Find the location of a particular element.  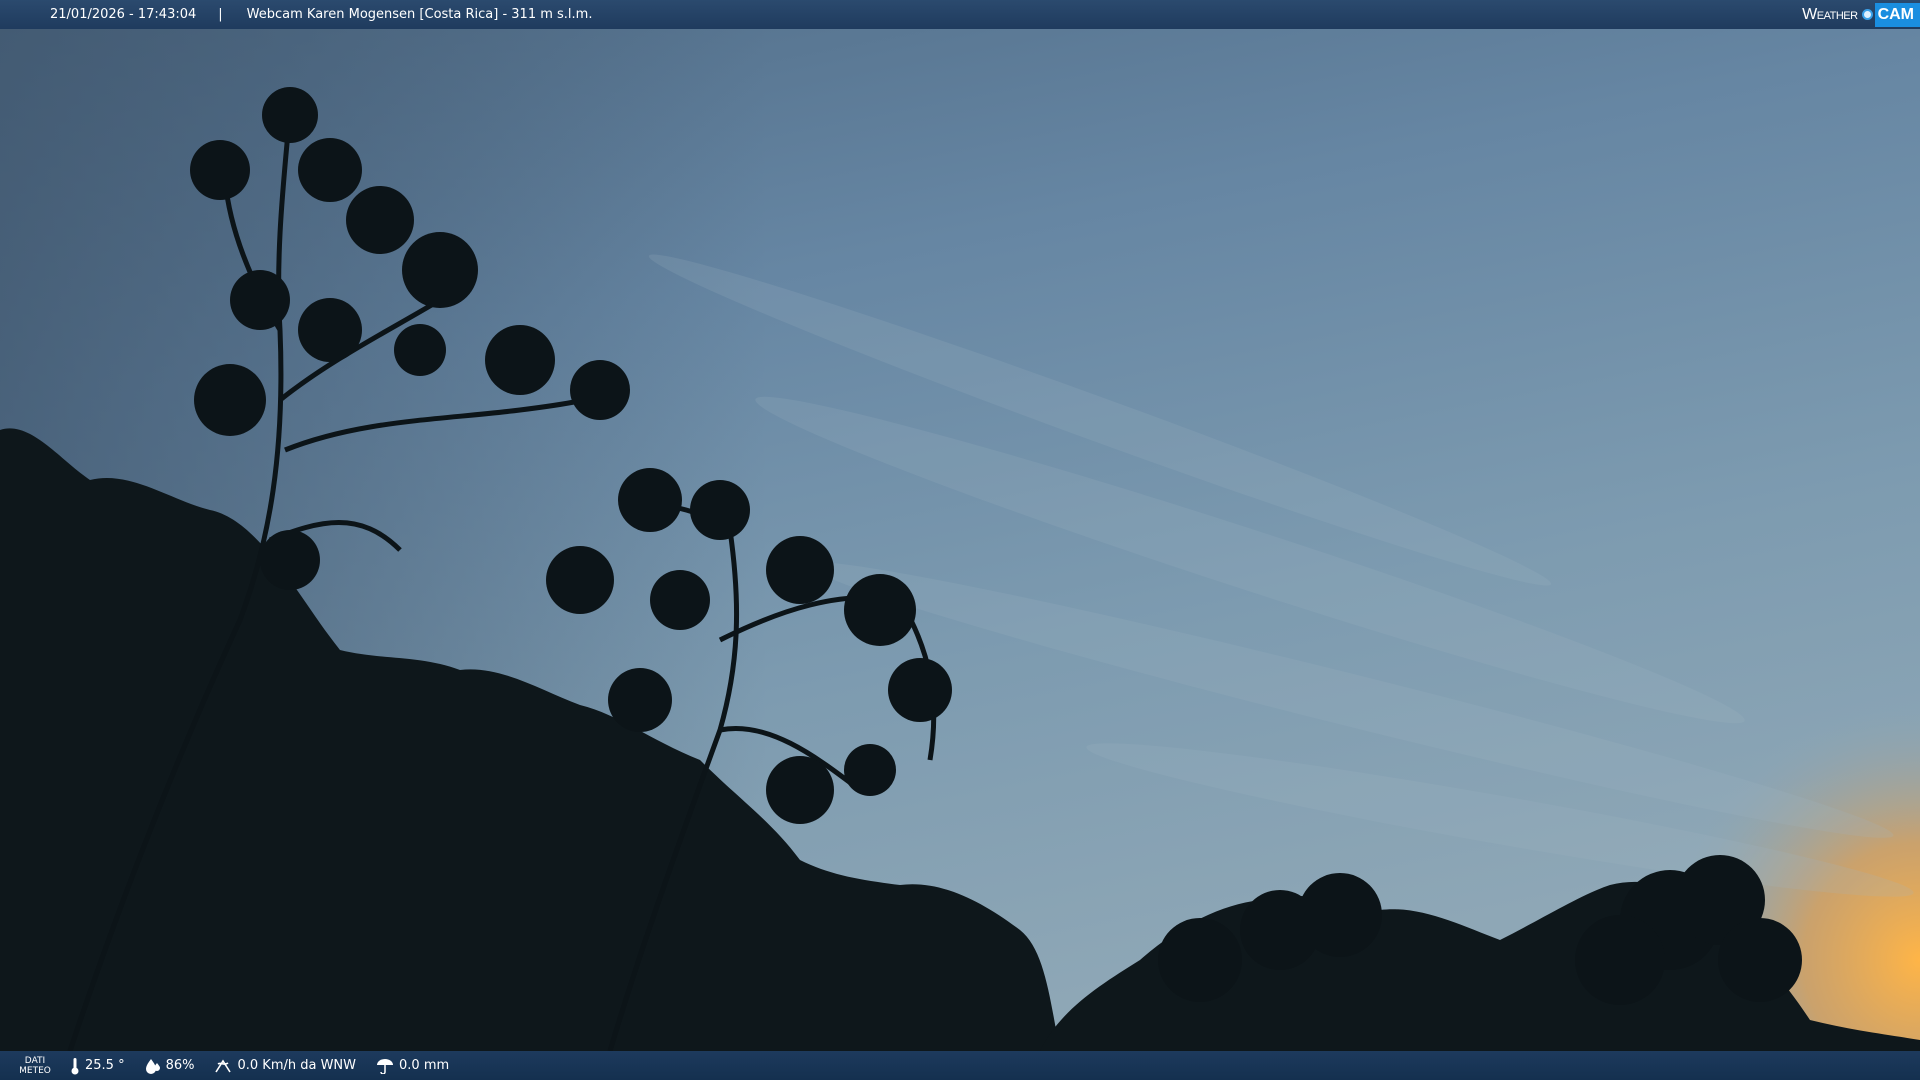

temperature-readout: 25.5 ° is located at coordinates (97, 1066).